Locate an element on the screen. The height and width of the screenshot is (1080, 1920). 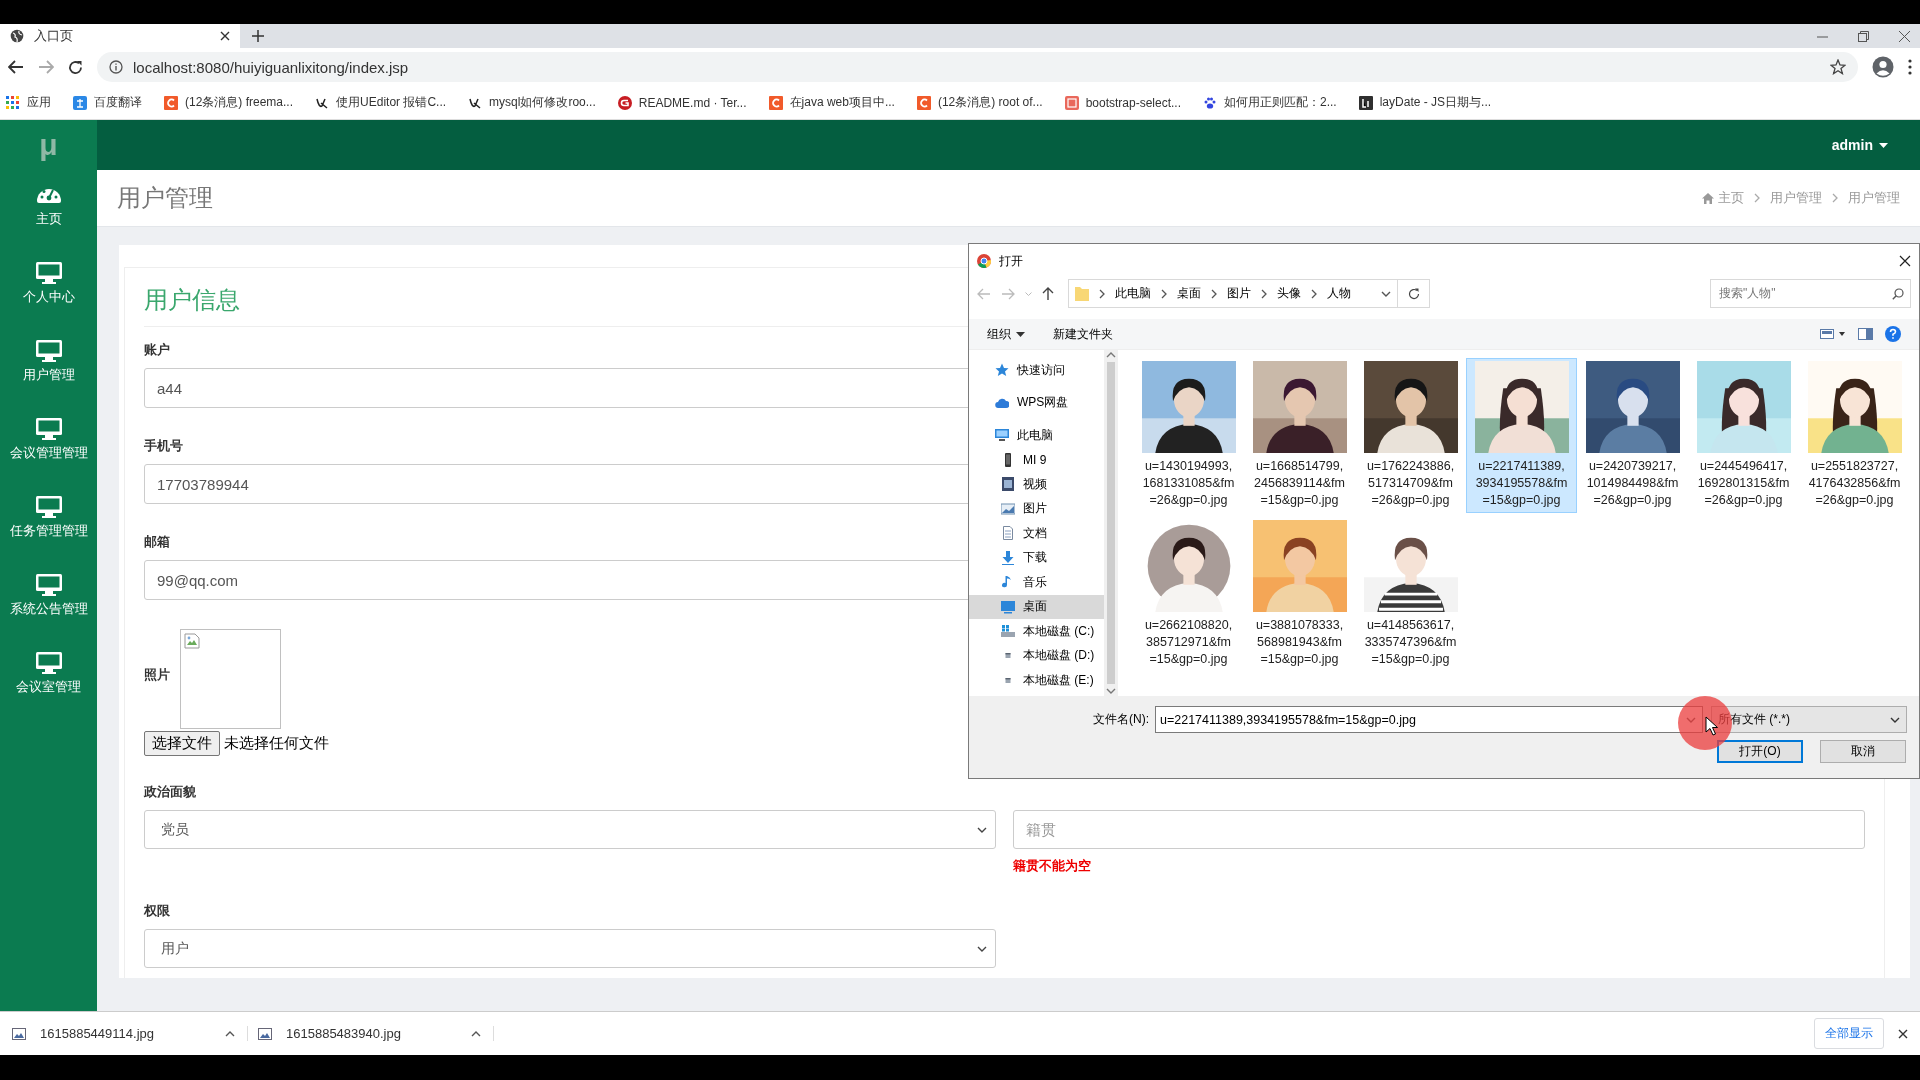
browser-tab: 入口页 is located at coordinates (120, 36).